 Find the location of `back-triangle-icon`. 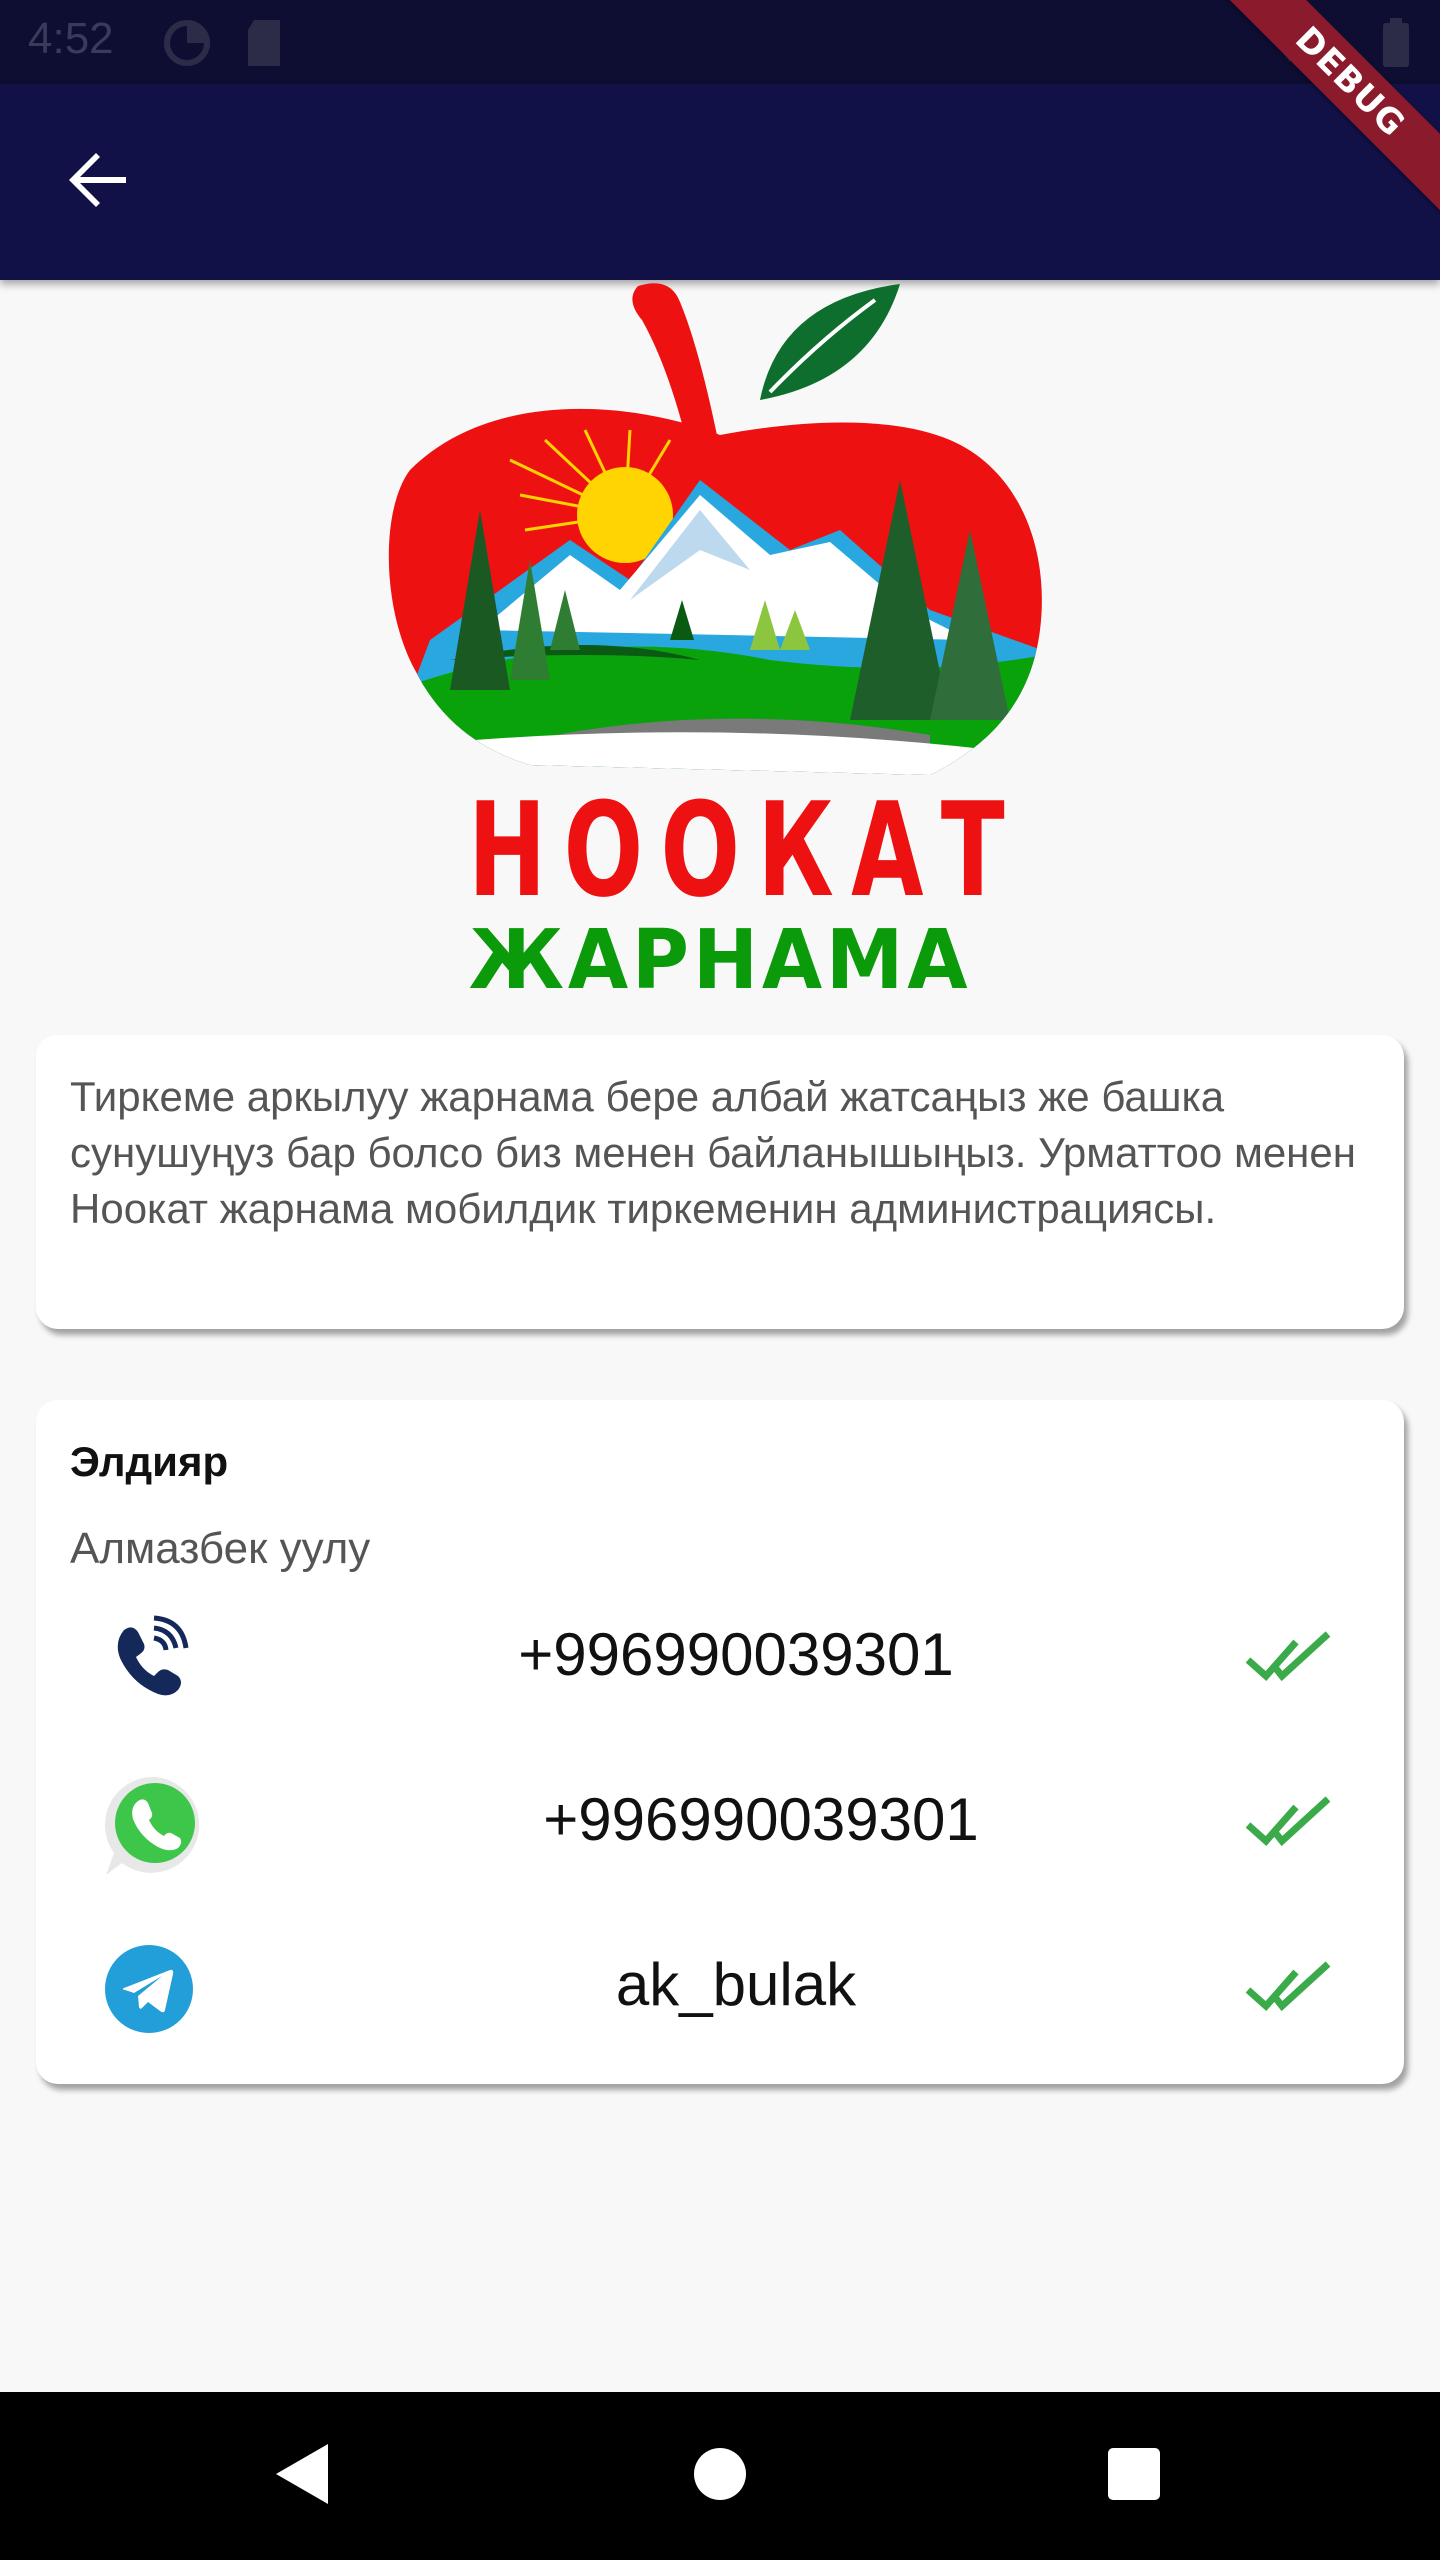

back-triangle-icon is located at coordinates (302, 2476).